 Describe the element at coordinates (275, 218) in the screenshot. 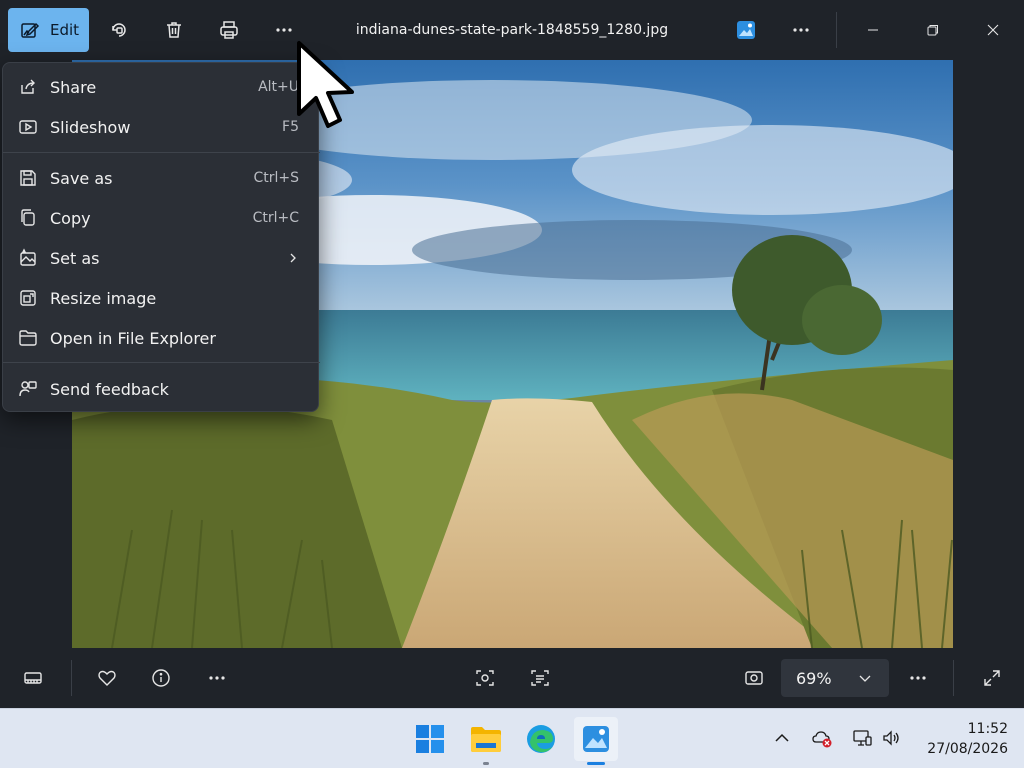

I see `menu-item-shortcut: Ctrl+C` at that location.